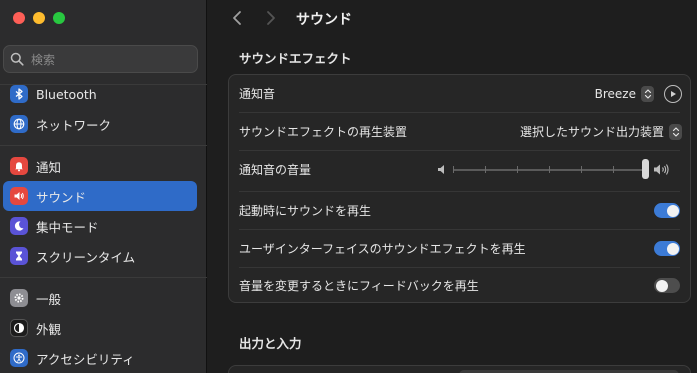  I want to click on speaker-icon, so click(19, 196).